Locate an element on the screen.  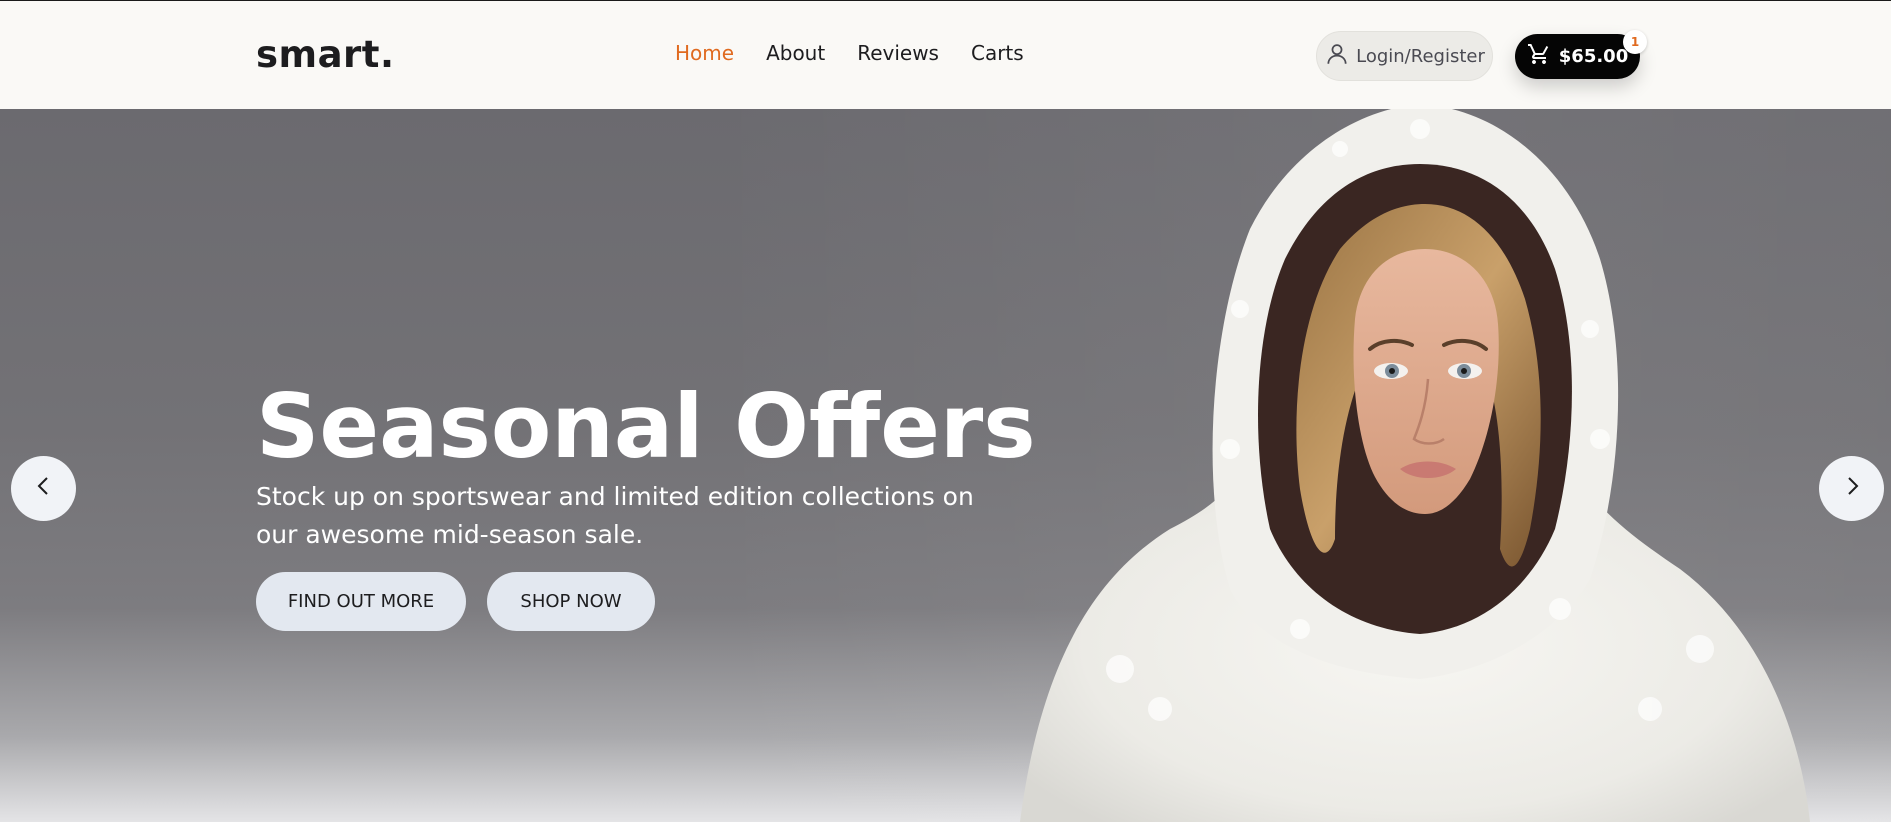
chevron-right-icon is located at coordinates (1852, 488).